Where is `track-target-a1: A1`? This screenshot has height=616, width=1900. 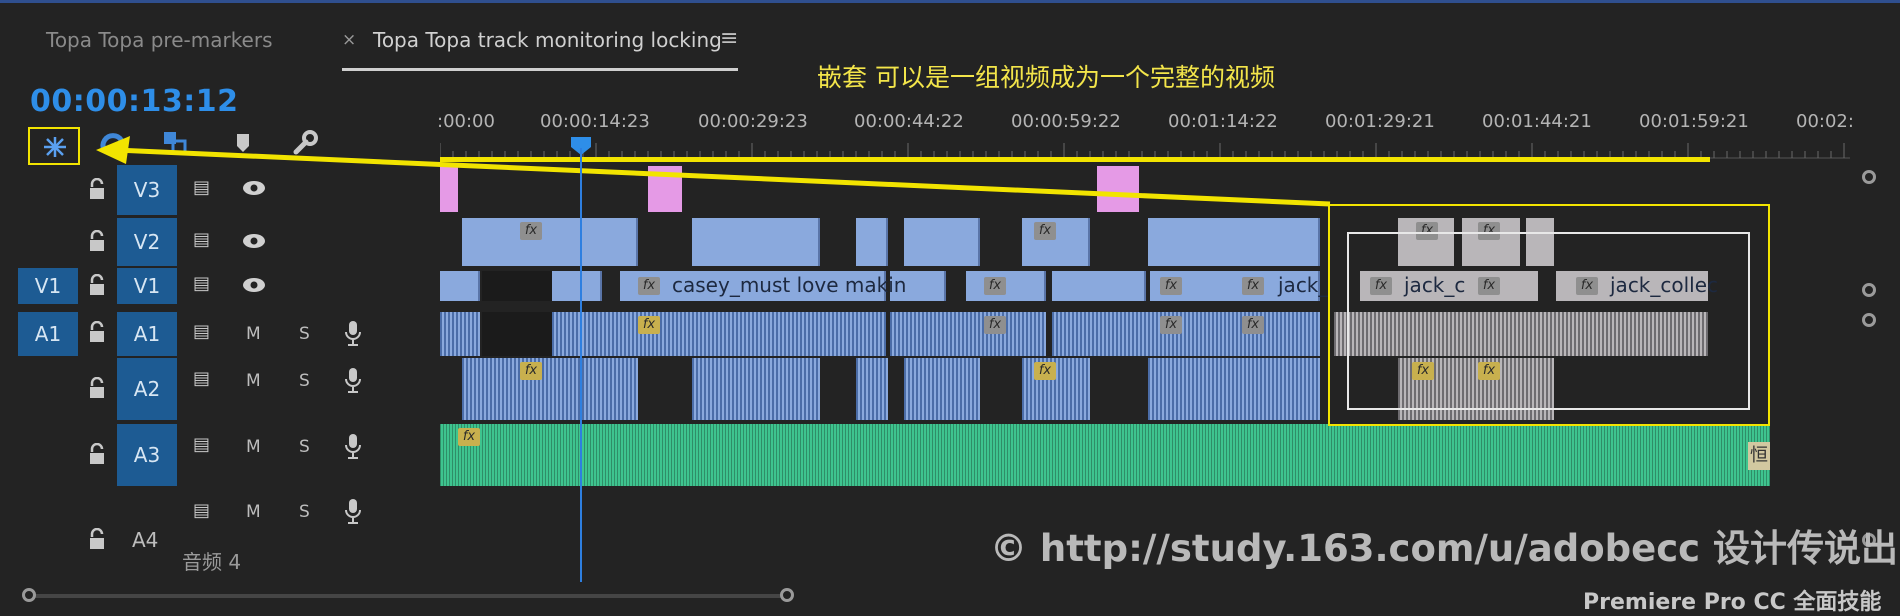
track-target-a1: A1 is located at coordinates (147, 334).